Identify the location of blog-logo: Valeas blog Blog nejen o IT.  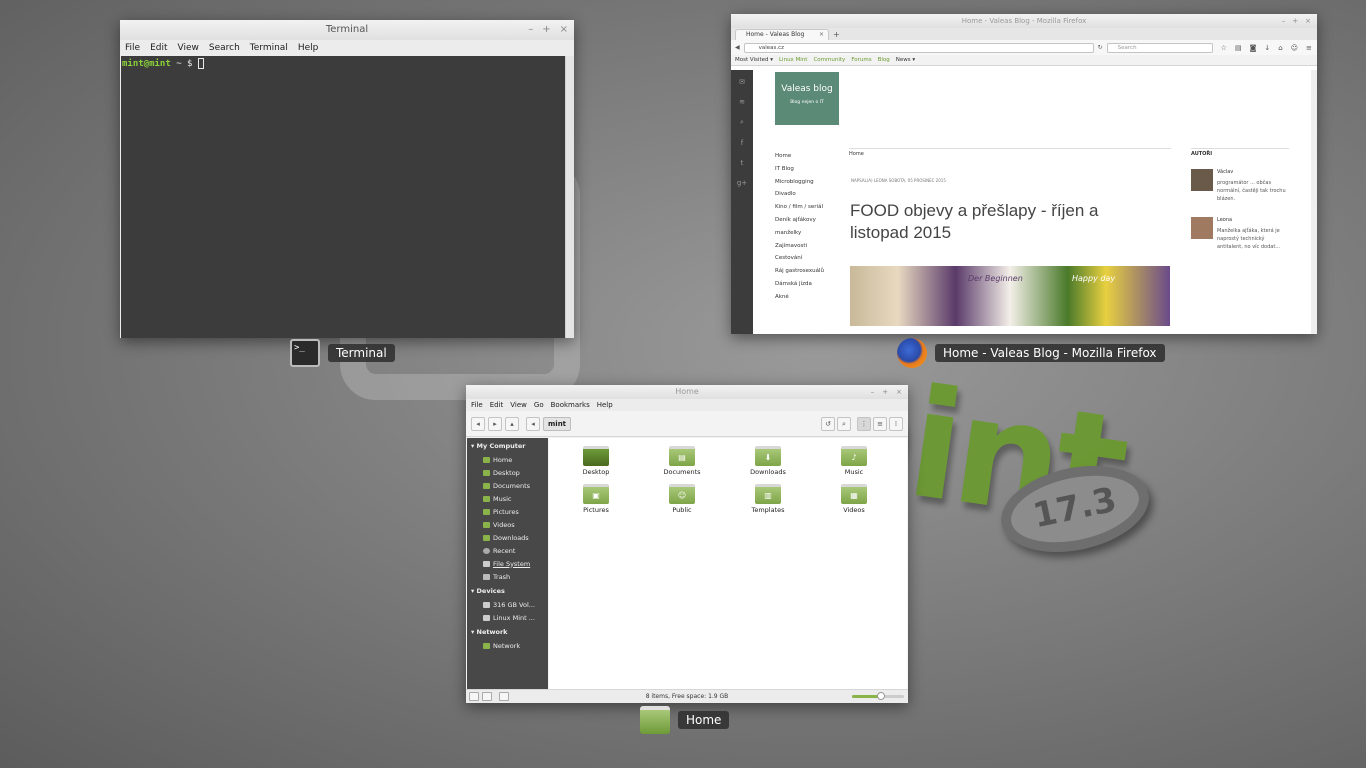
(807, 98).